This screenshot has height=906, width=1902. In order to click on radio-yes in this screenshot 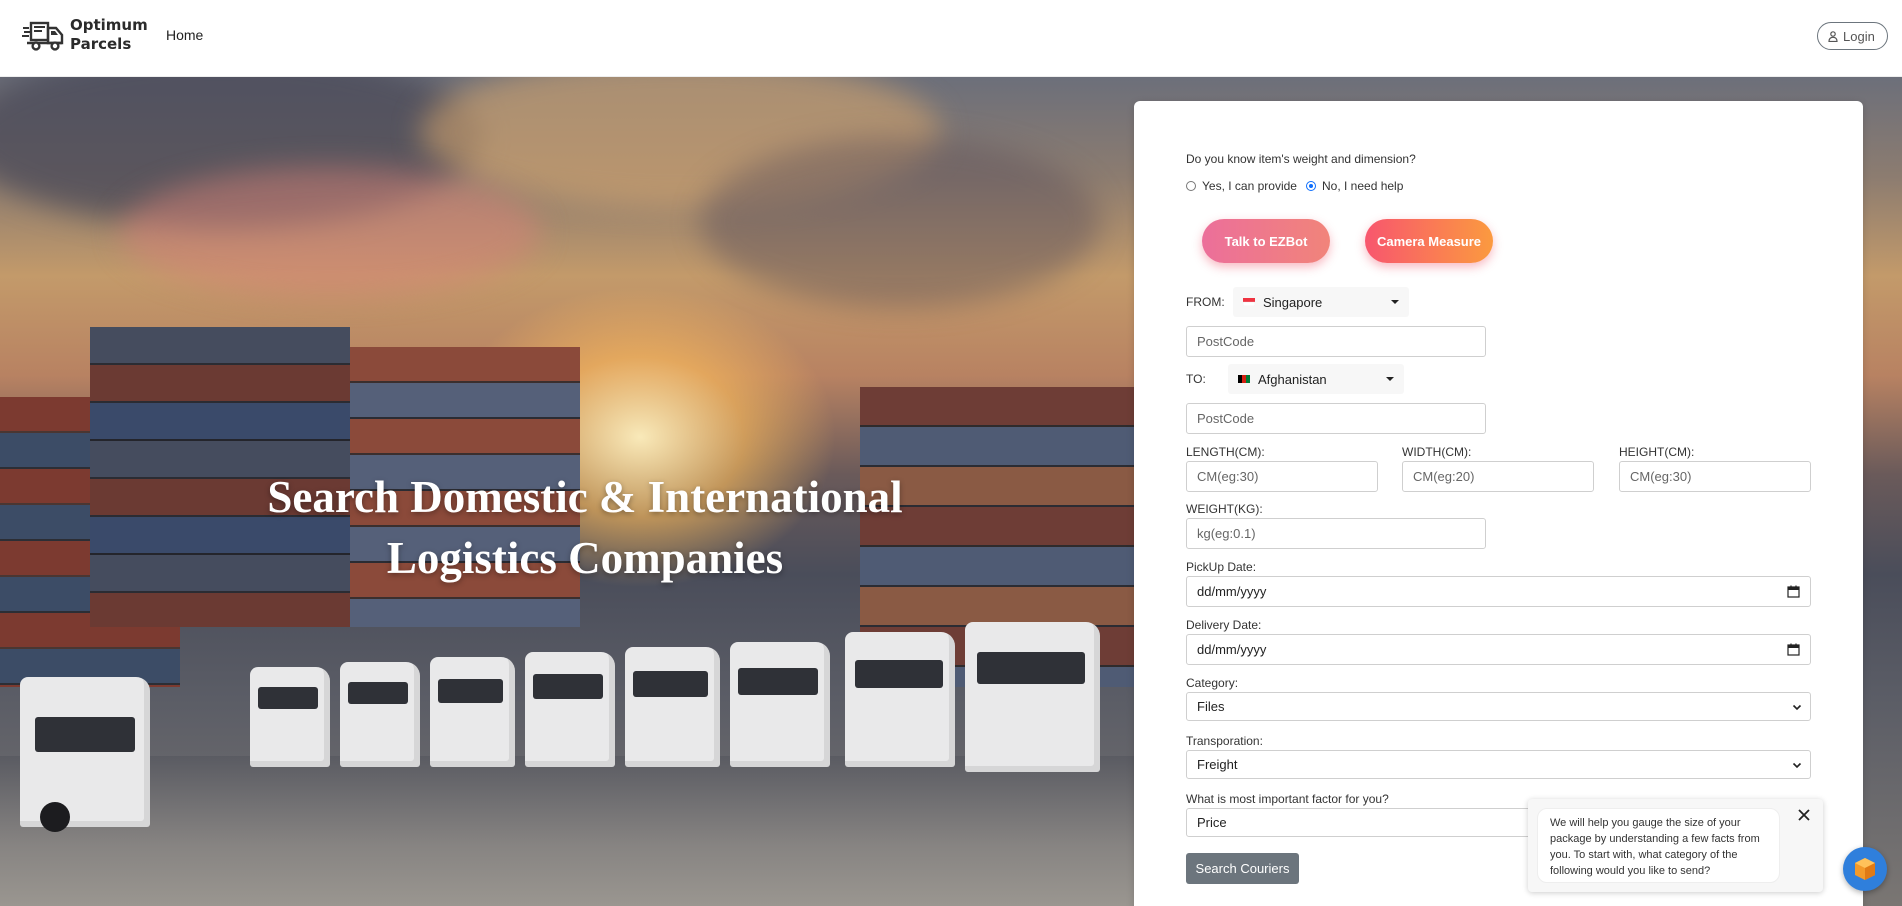, I will do `click(1191, 186)`.